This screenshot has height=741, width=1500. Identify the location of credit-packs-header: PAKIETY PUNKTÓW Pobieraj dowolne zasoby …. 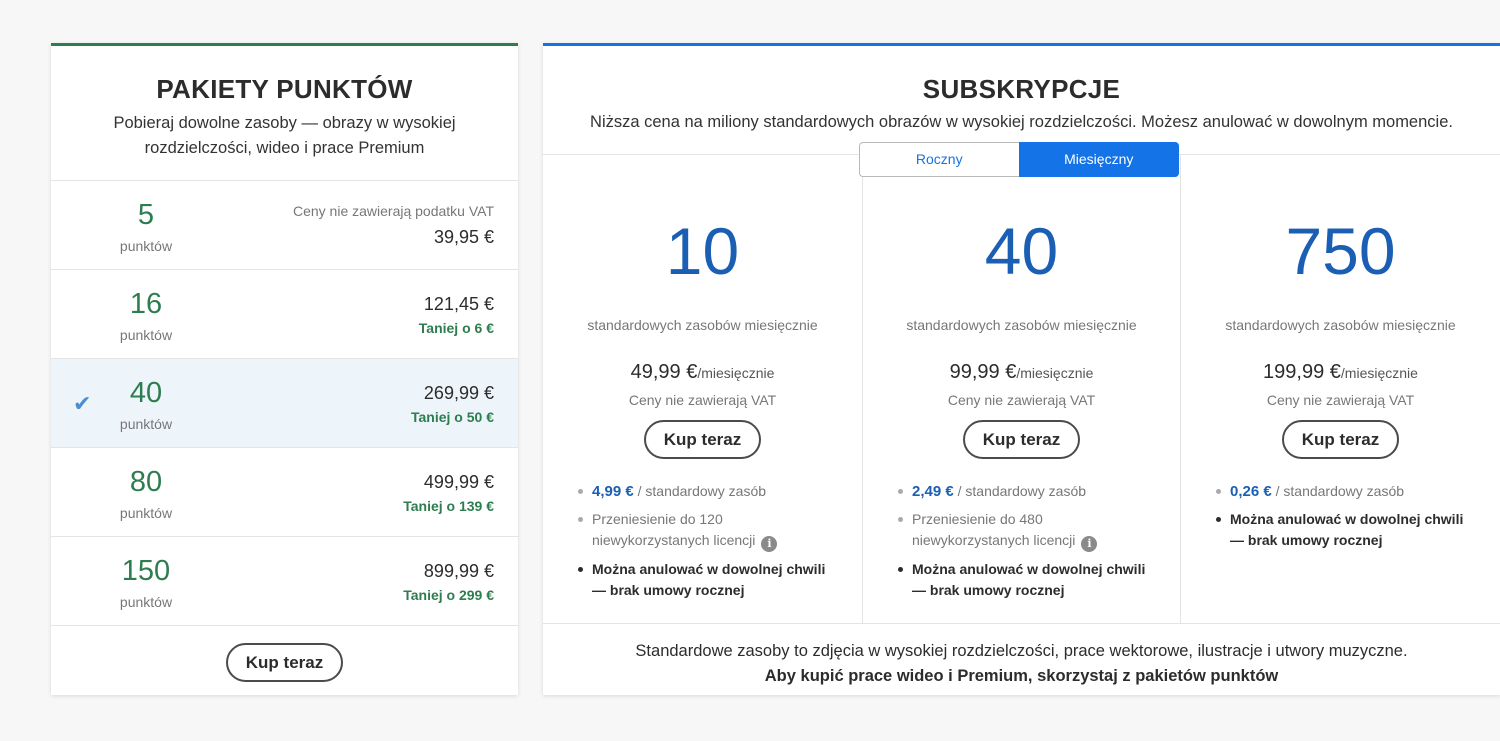
(284, 113).